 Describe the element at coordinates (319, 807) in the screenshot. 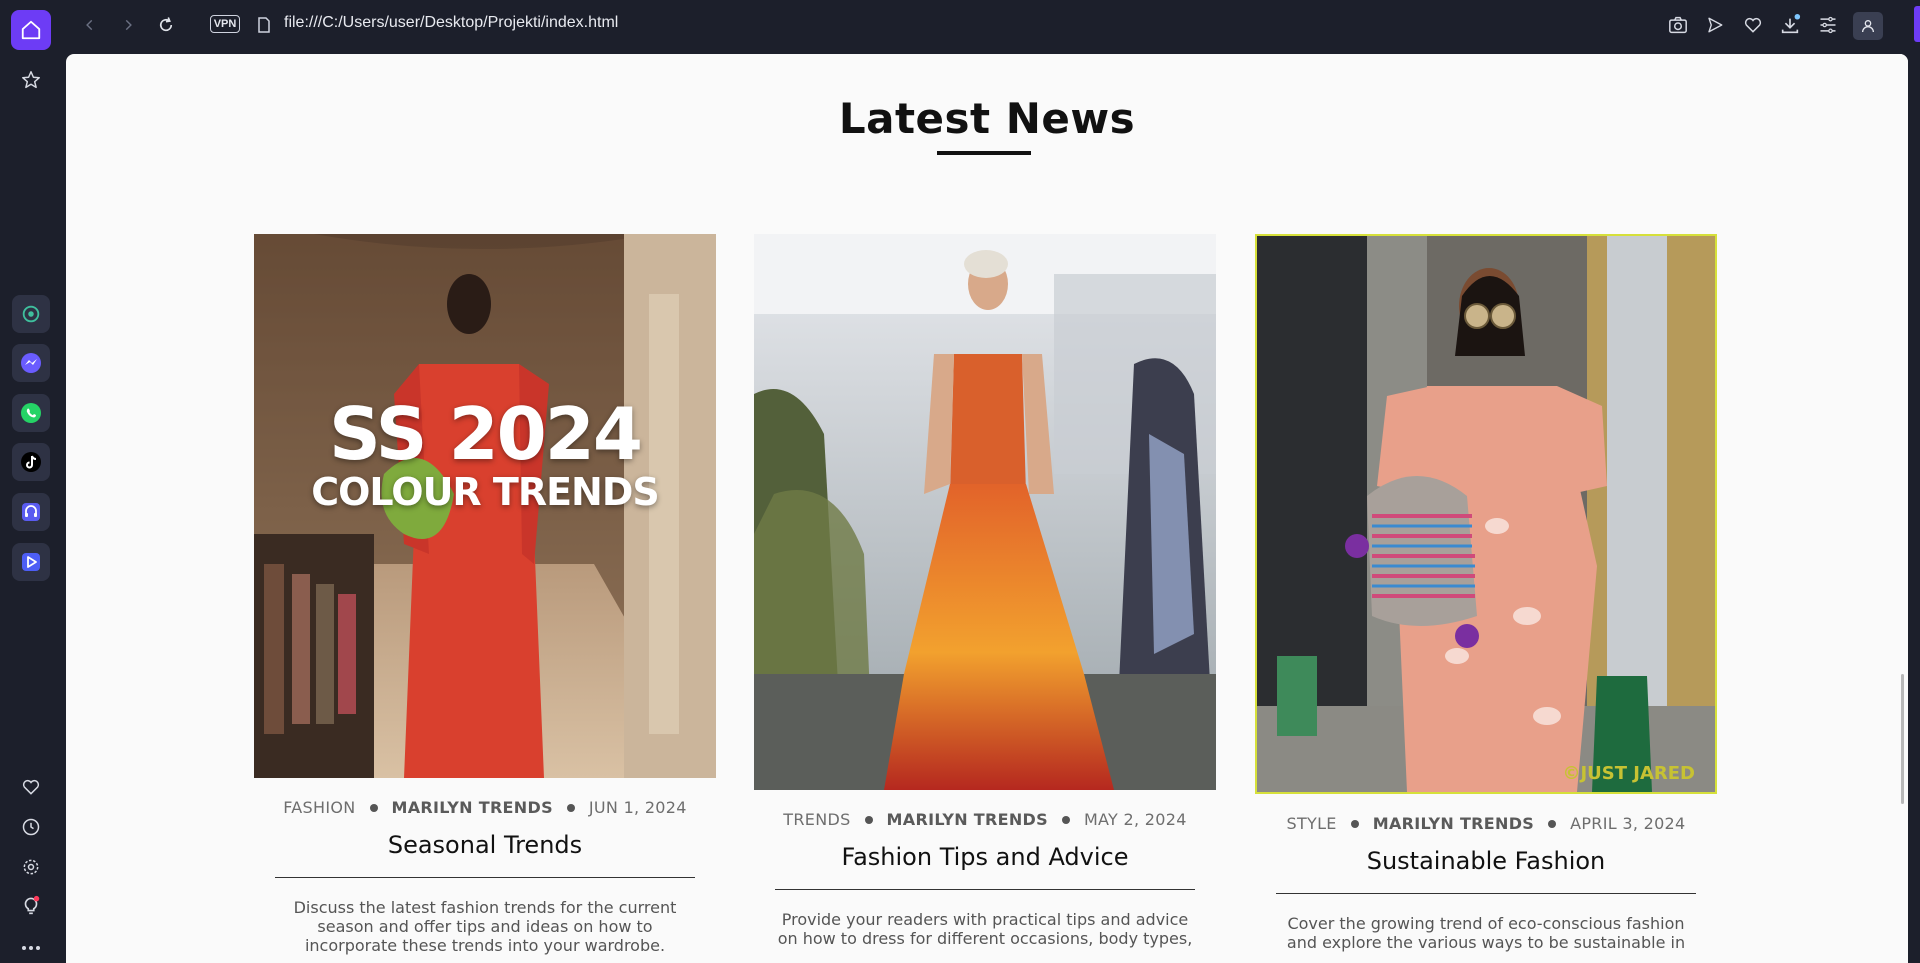

I see `card-category: FASHION` at that location.